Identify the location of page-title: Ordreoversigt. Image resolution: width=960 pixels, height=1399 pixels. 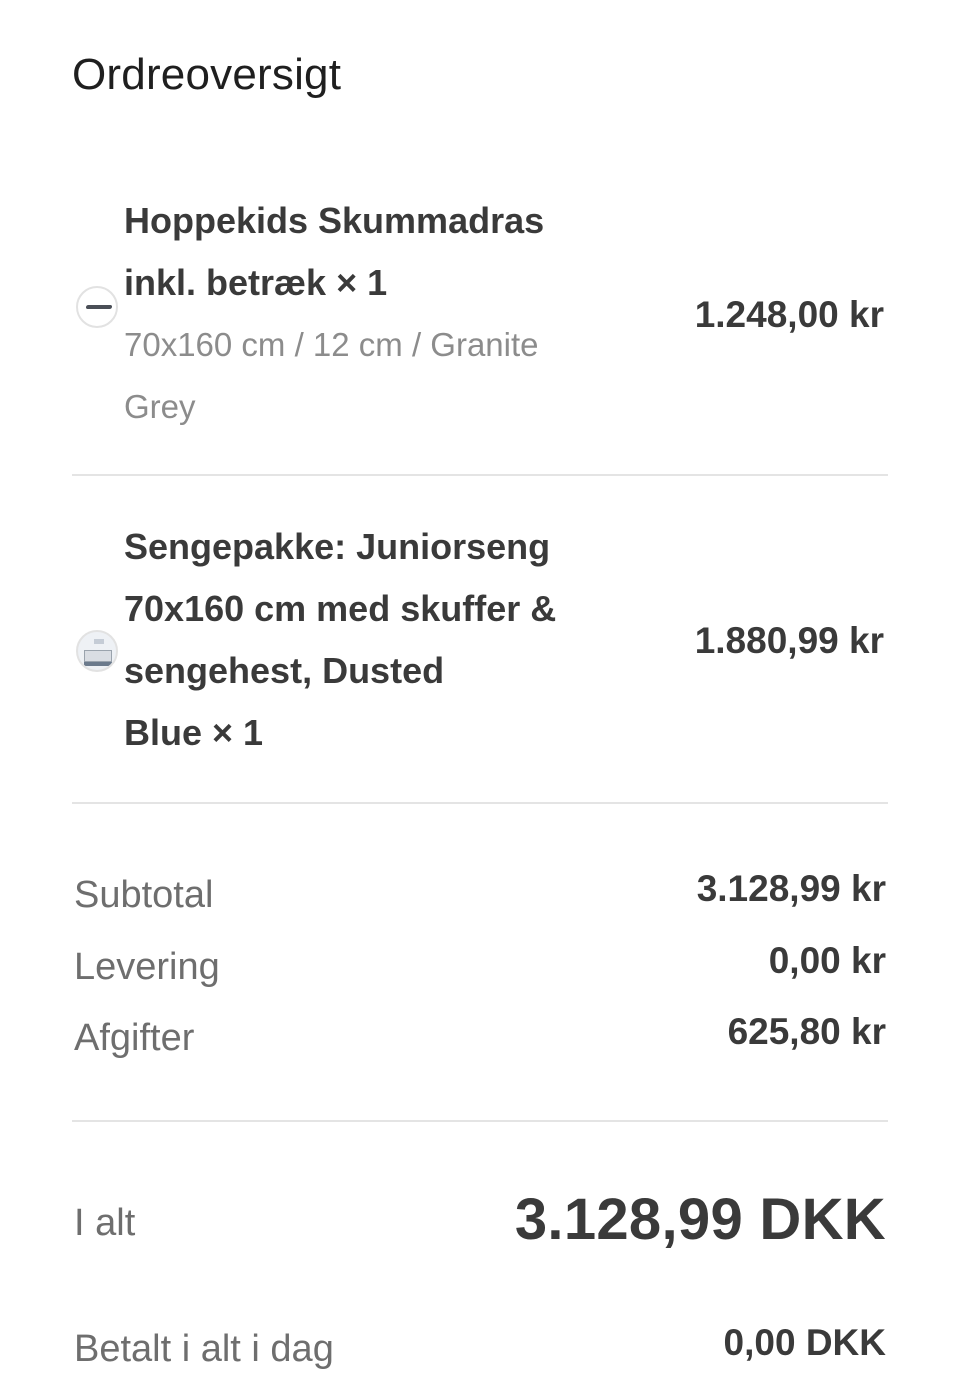
(207, 74).